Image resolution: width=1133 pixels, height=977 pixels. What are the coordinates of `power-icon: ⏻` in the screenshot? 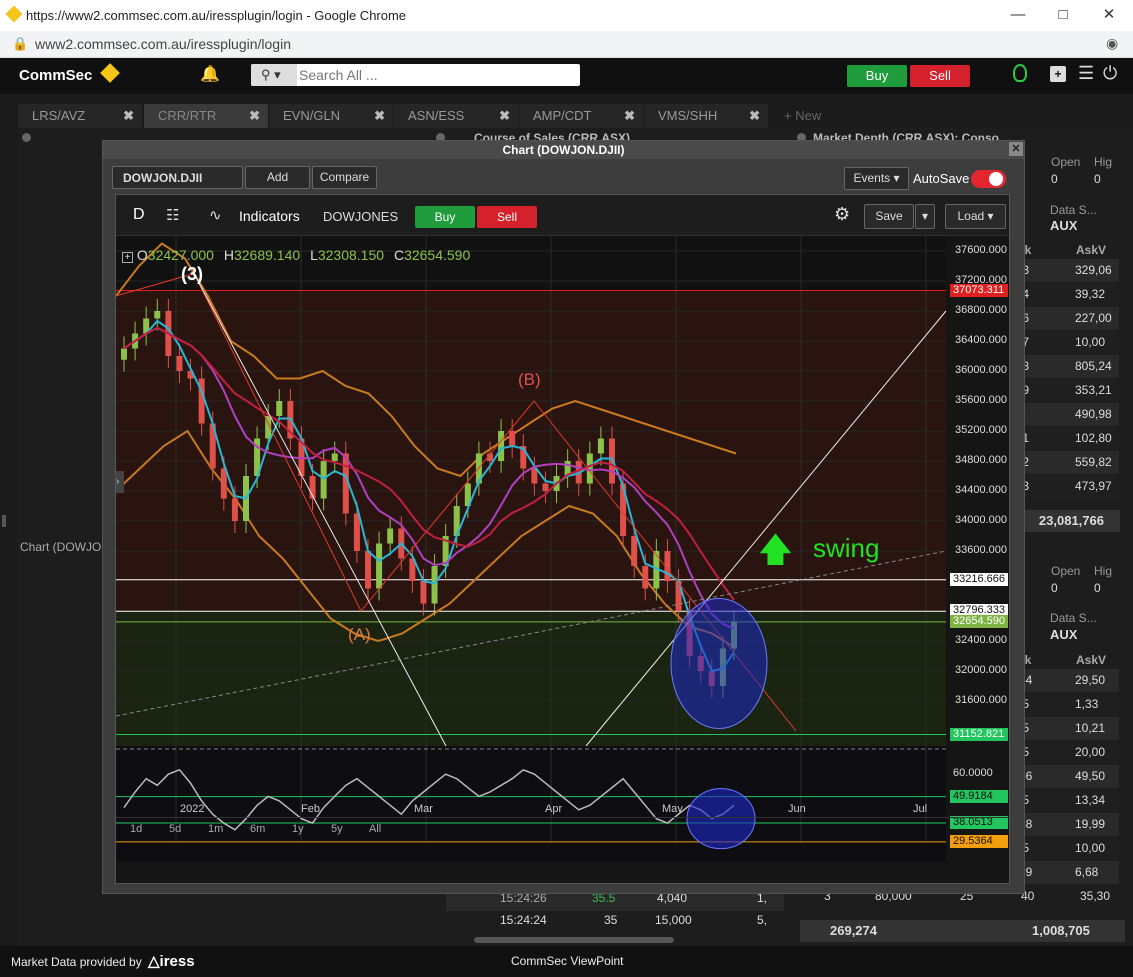 It's located at (1110, 73).